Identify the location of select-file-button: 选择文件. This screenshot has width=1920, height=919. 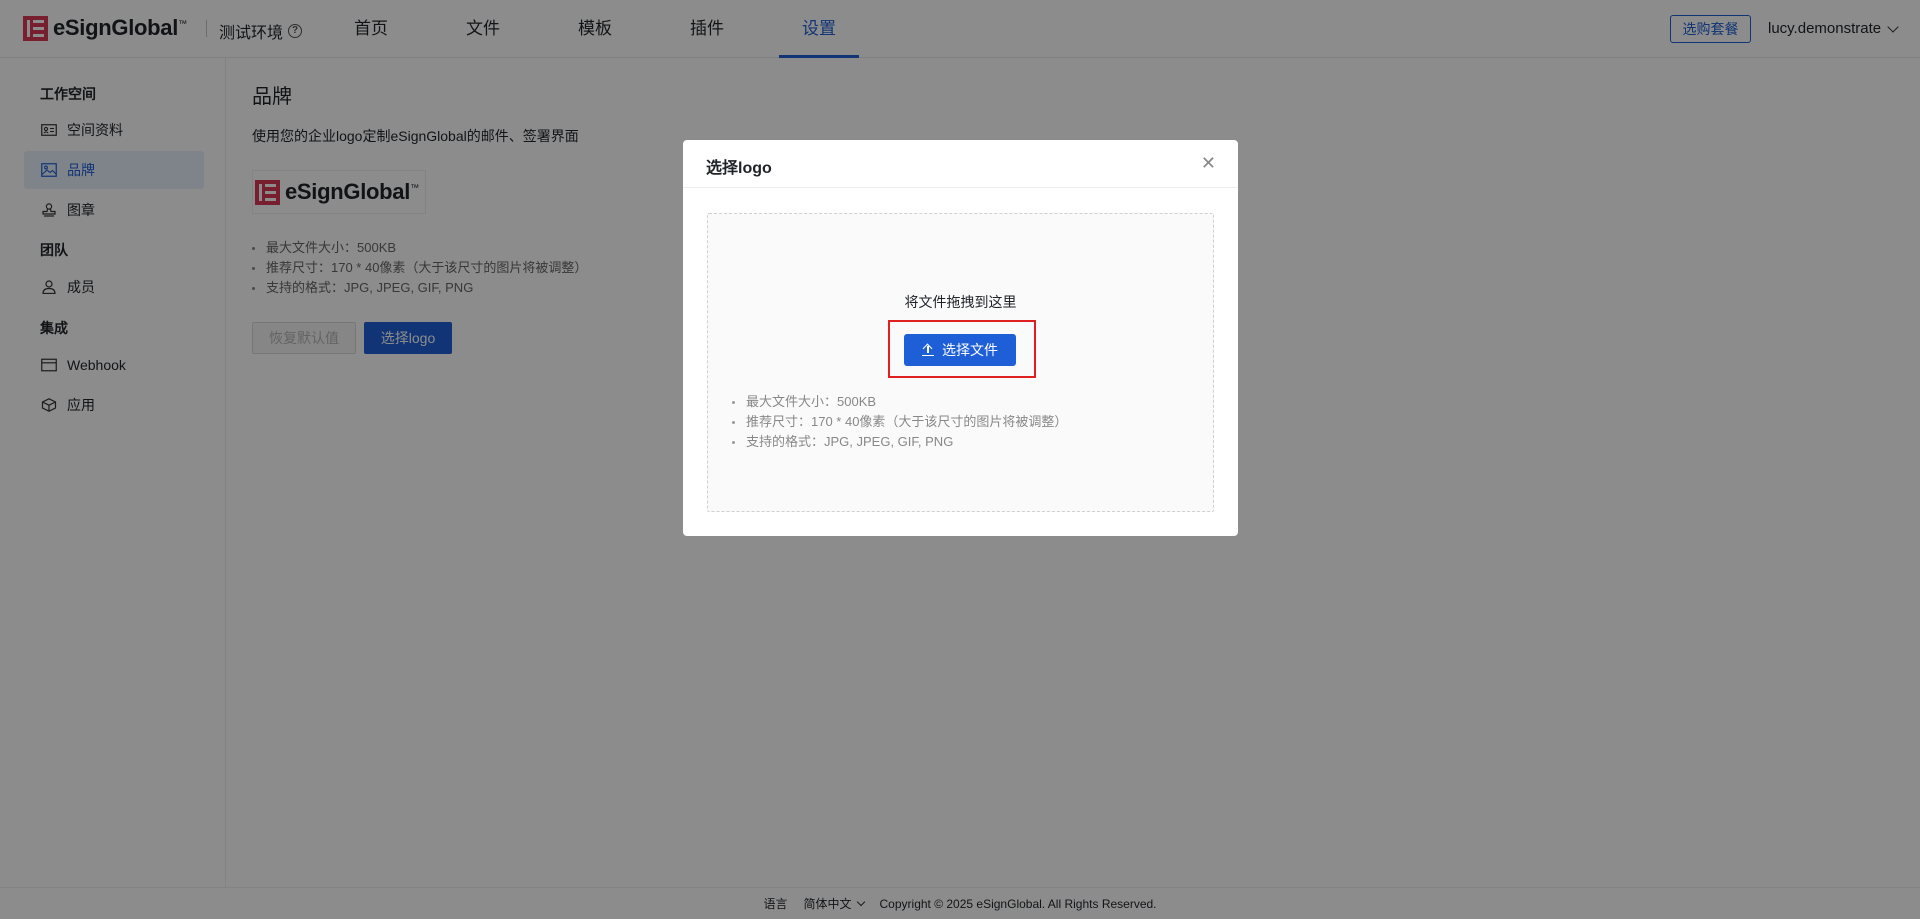
(960, 350).